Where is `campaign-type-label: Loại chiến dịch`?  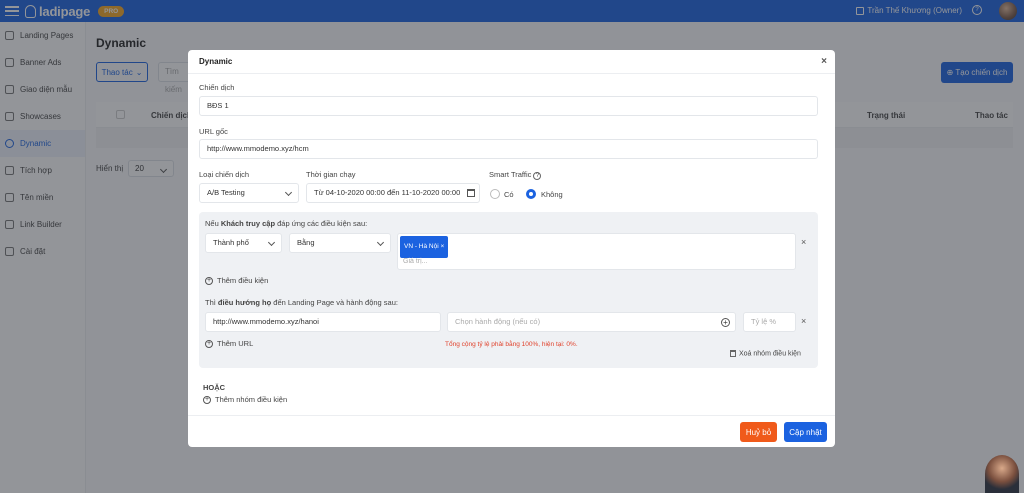
campaign-type-label: Loại chiến dịch is located at coordinates (224, 174).